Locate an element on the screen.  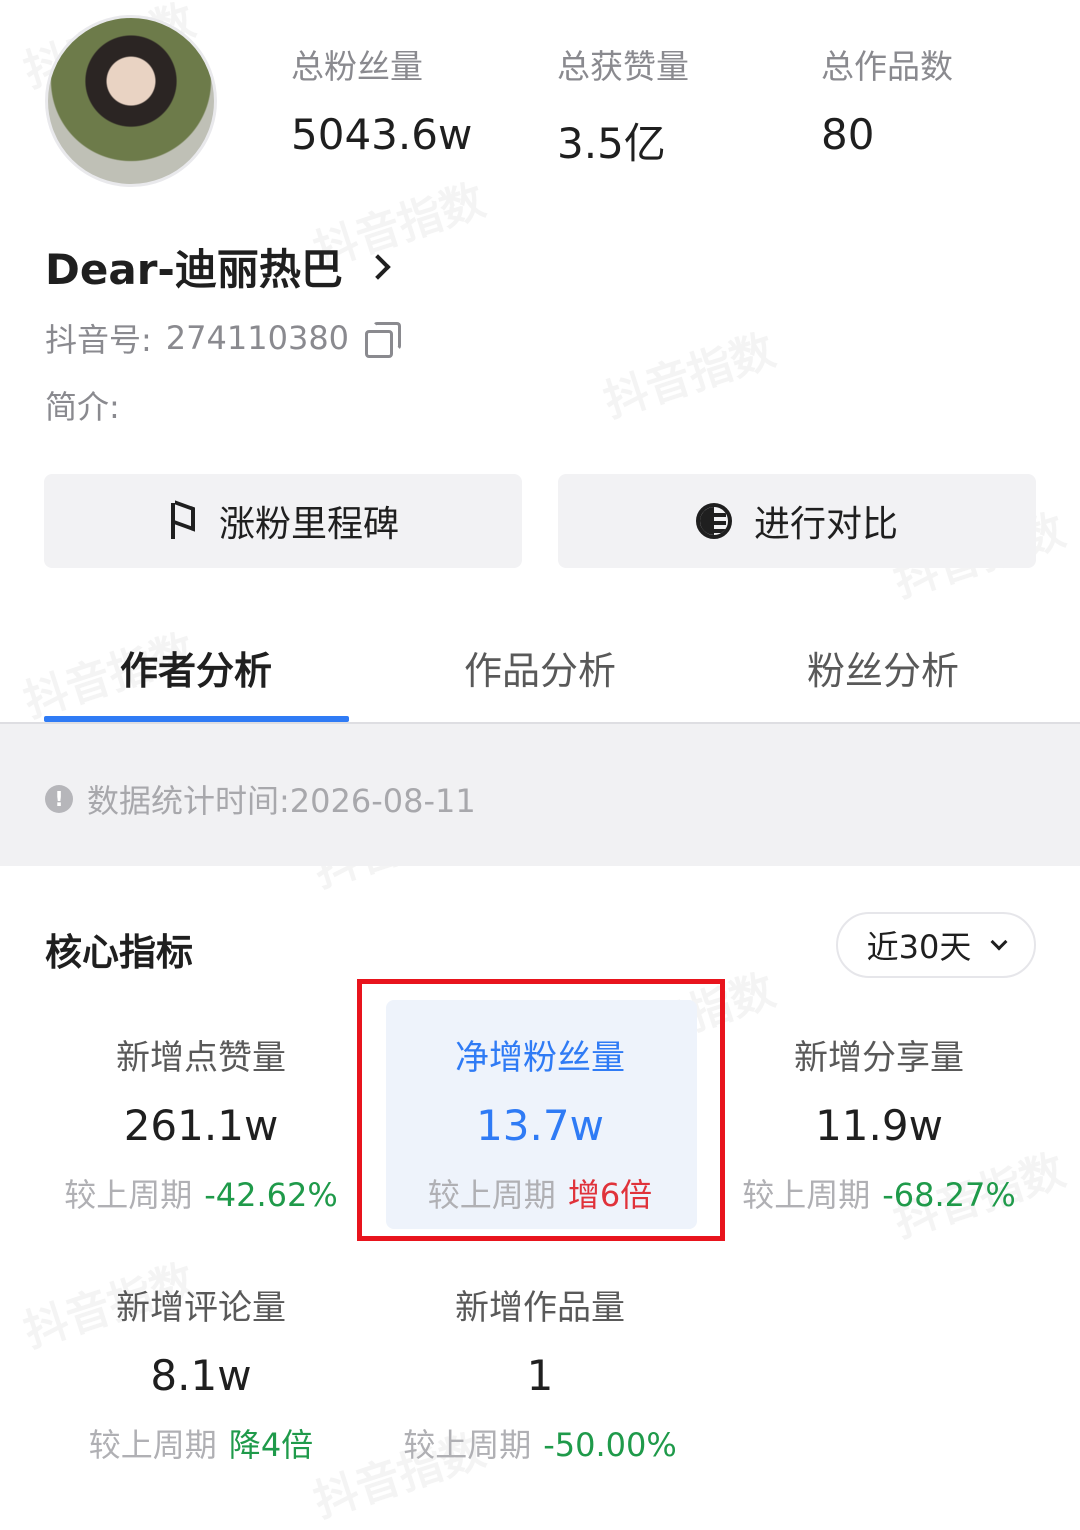
compare-button: 进行对比 is located at coordinates (797, 521).